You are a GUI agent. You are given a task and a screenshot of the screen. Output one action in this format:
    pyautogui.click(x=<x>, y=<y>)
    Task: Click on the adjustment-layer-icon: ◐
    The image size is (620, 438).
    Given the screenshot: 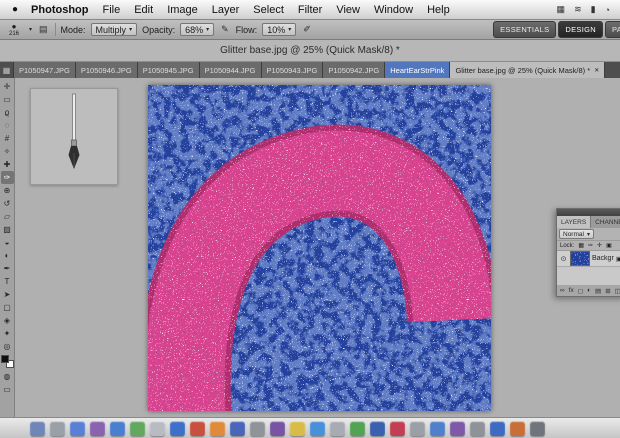 What is the action you would take?
    pyautogui.click(x=589, y=290)
    